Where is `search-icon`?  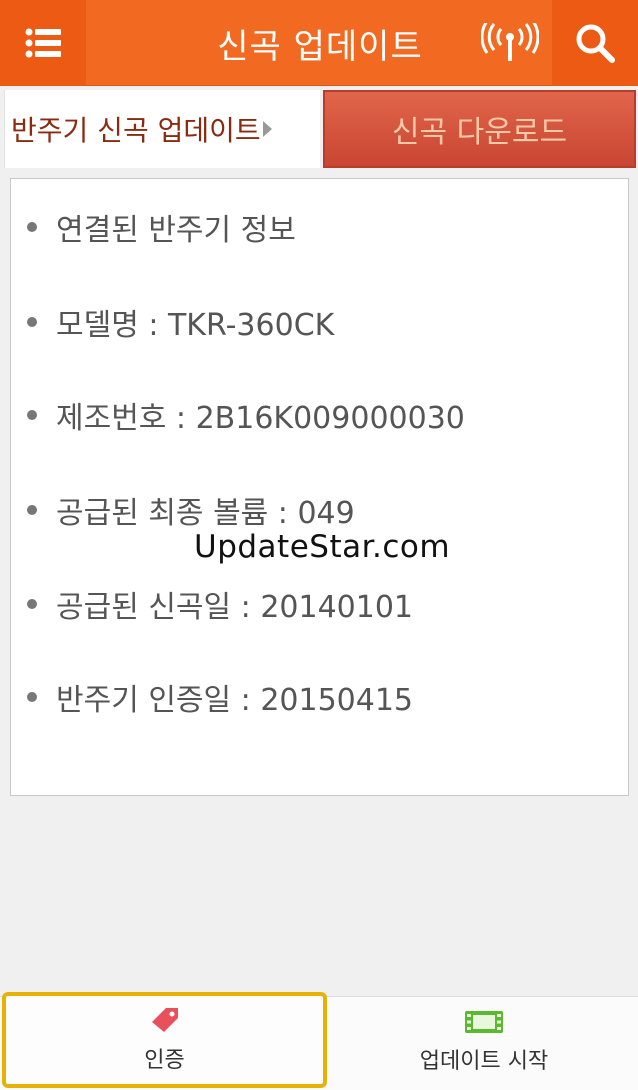
search-icon is located at coordinates (595, 43).